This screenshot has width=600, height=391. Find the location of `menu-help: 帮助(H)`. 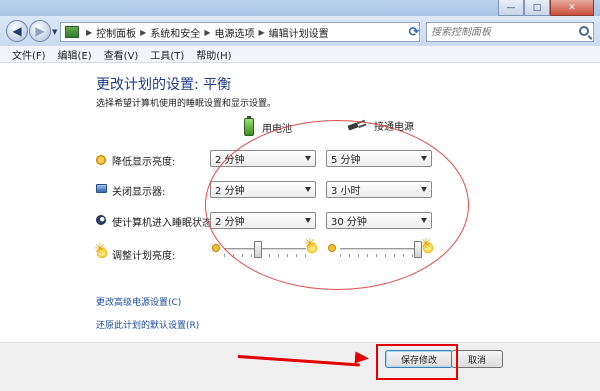

menu-help: 帮助(H) is located at coordinates (213, 54).